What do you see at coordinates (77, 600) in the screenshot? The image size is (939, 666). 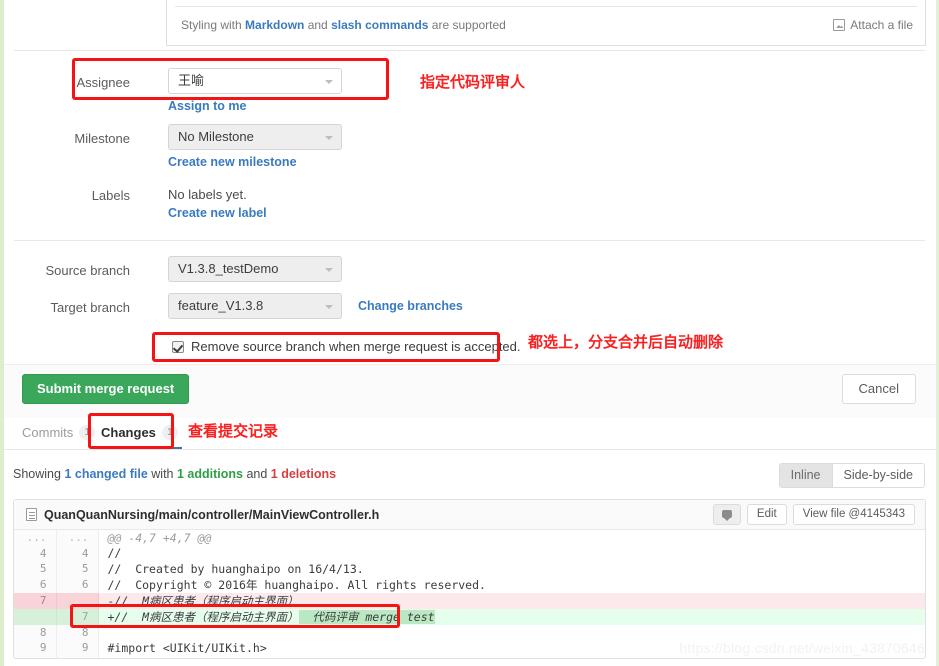 I see `diff-new-line-number` at bounding box center [77, 600].